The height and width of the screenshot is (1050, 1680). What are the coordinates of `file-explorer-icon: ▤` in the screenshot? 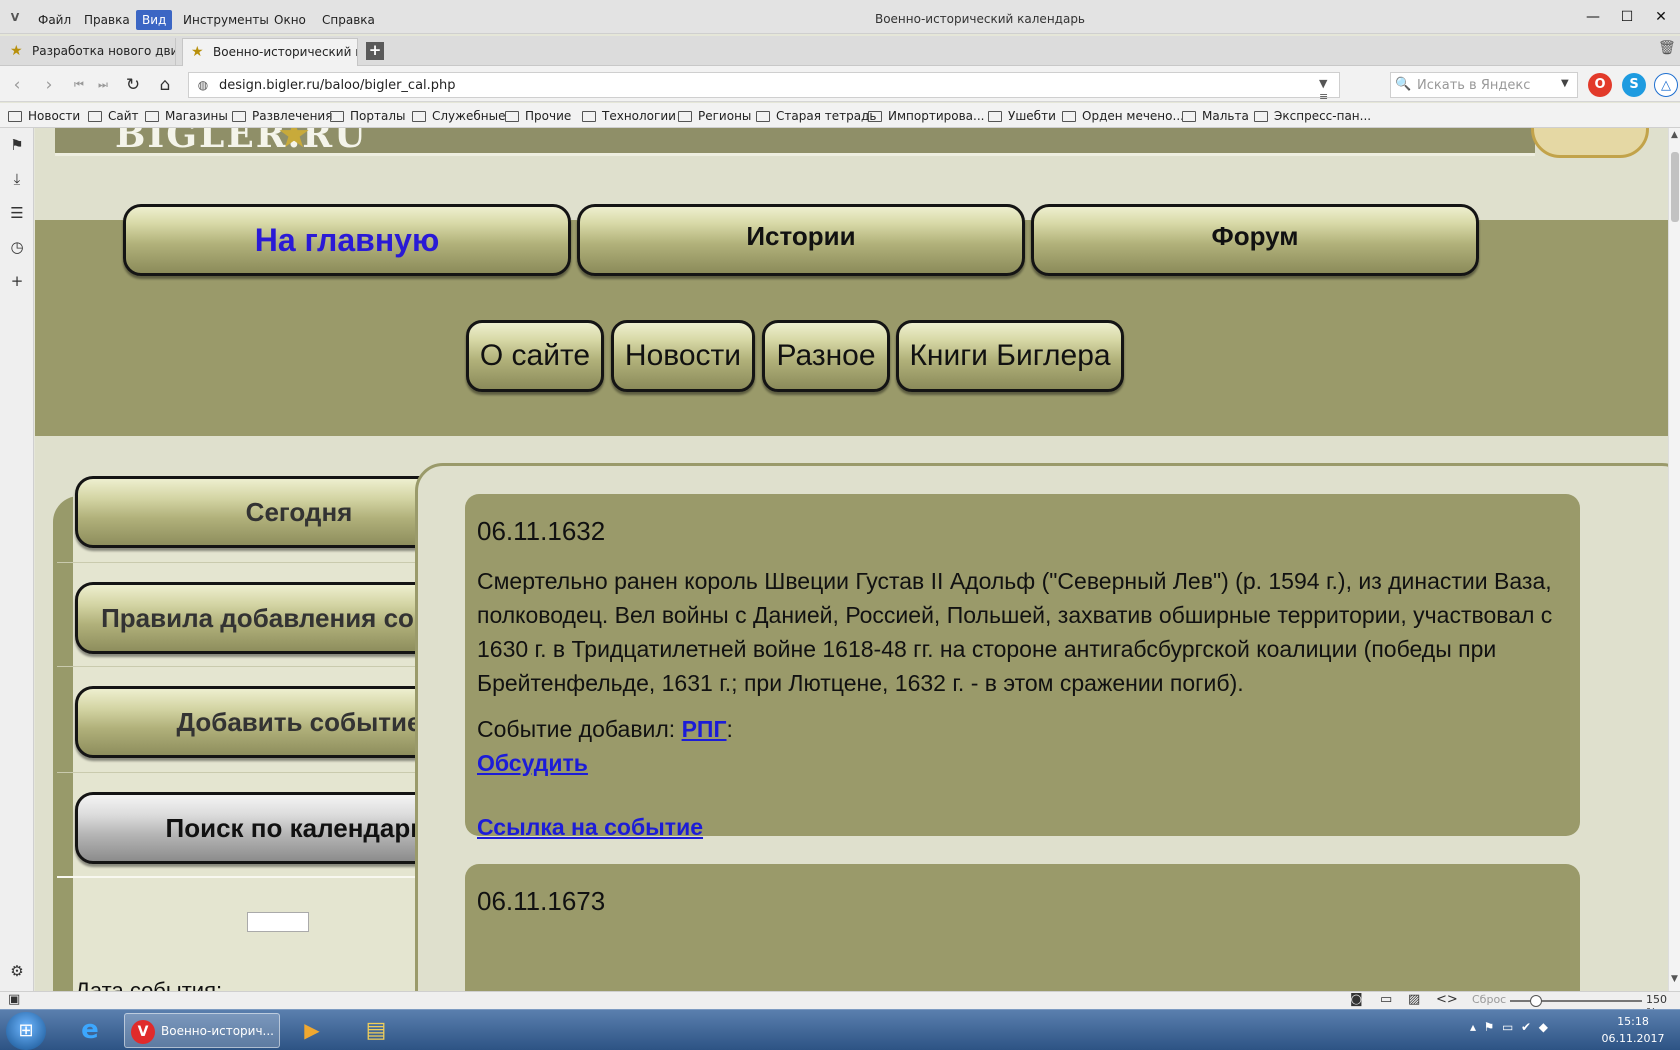 It's located at (376, 1030).